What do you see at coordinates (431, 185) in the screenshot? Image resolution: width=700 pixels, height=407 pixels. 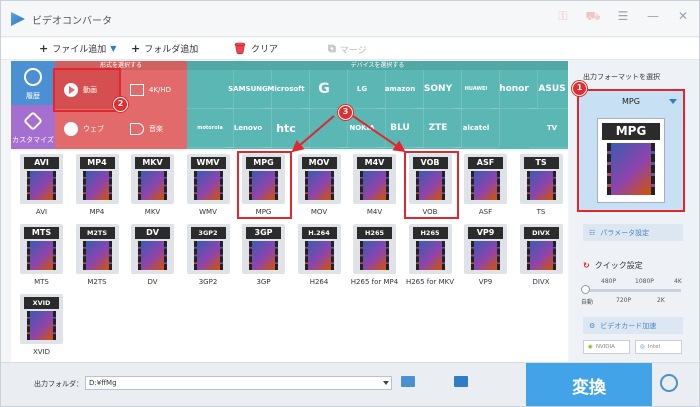 I see `highlight-vob` at bounding box center [431, 185].